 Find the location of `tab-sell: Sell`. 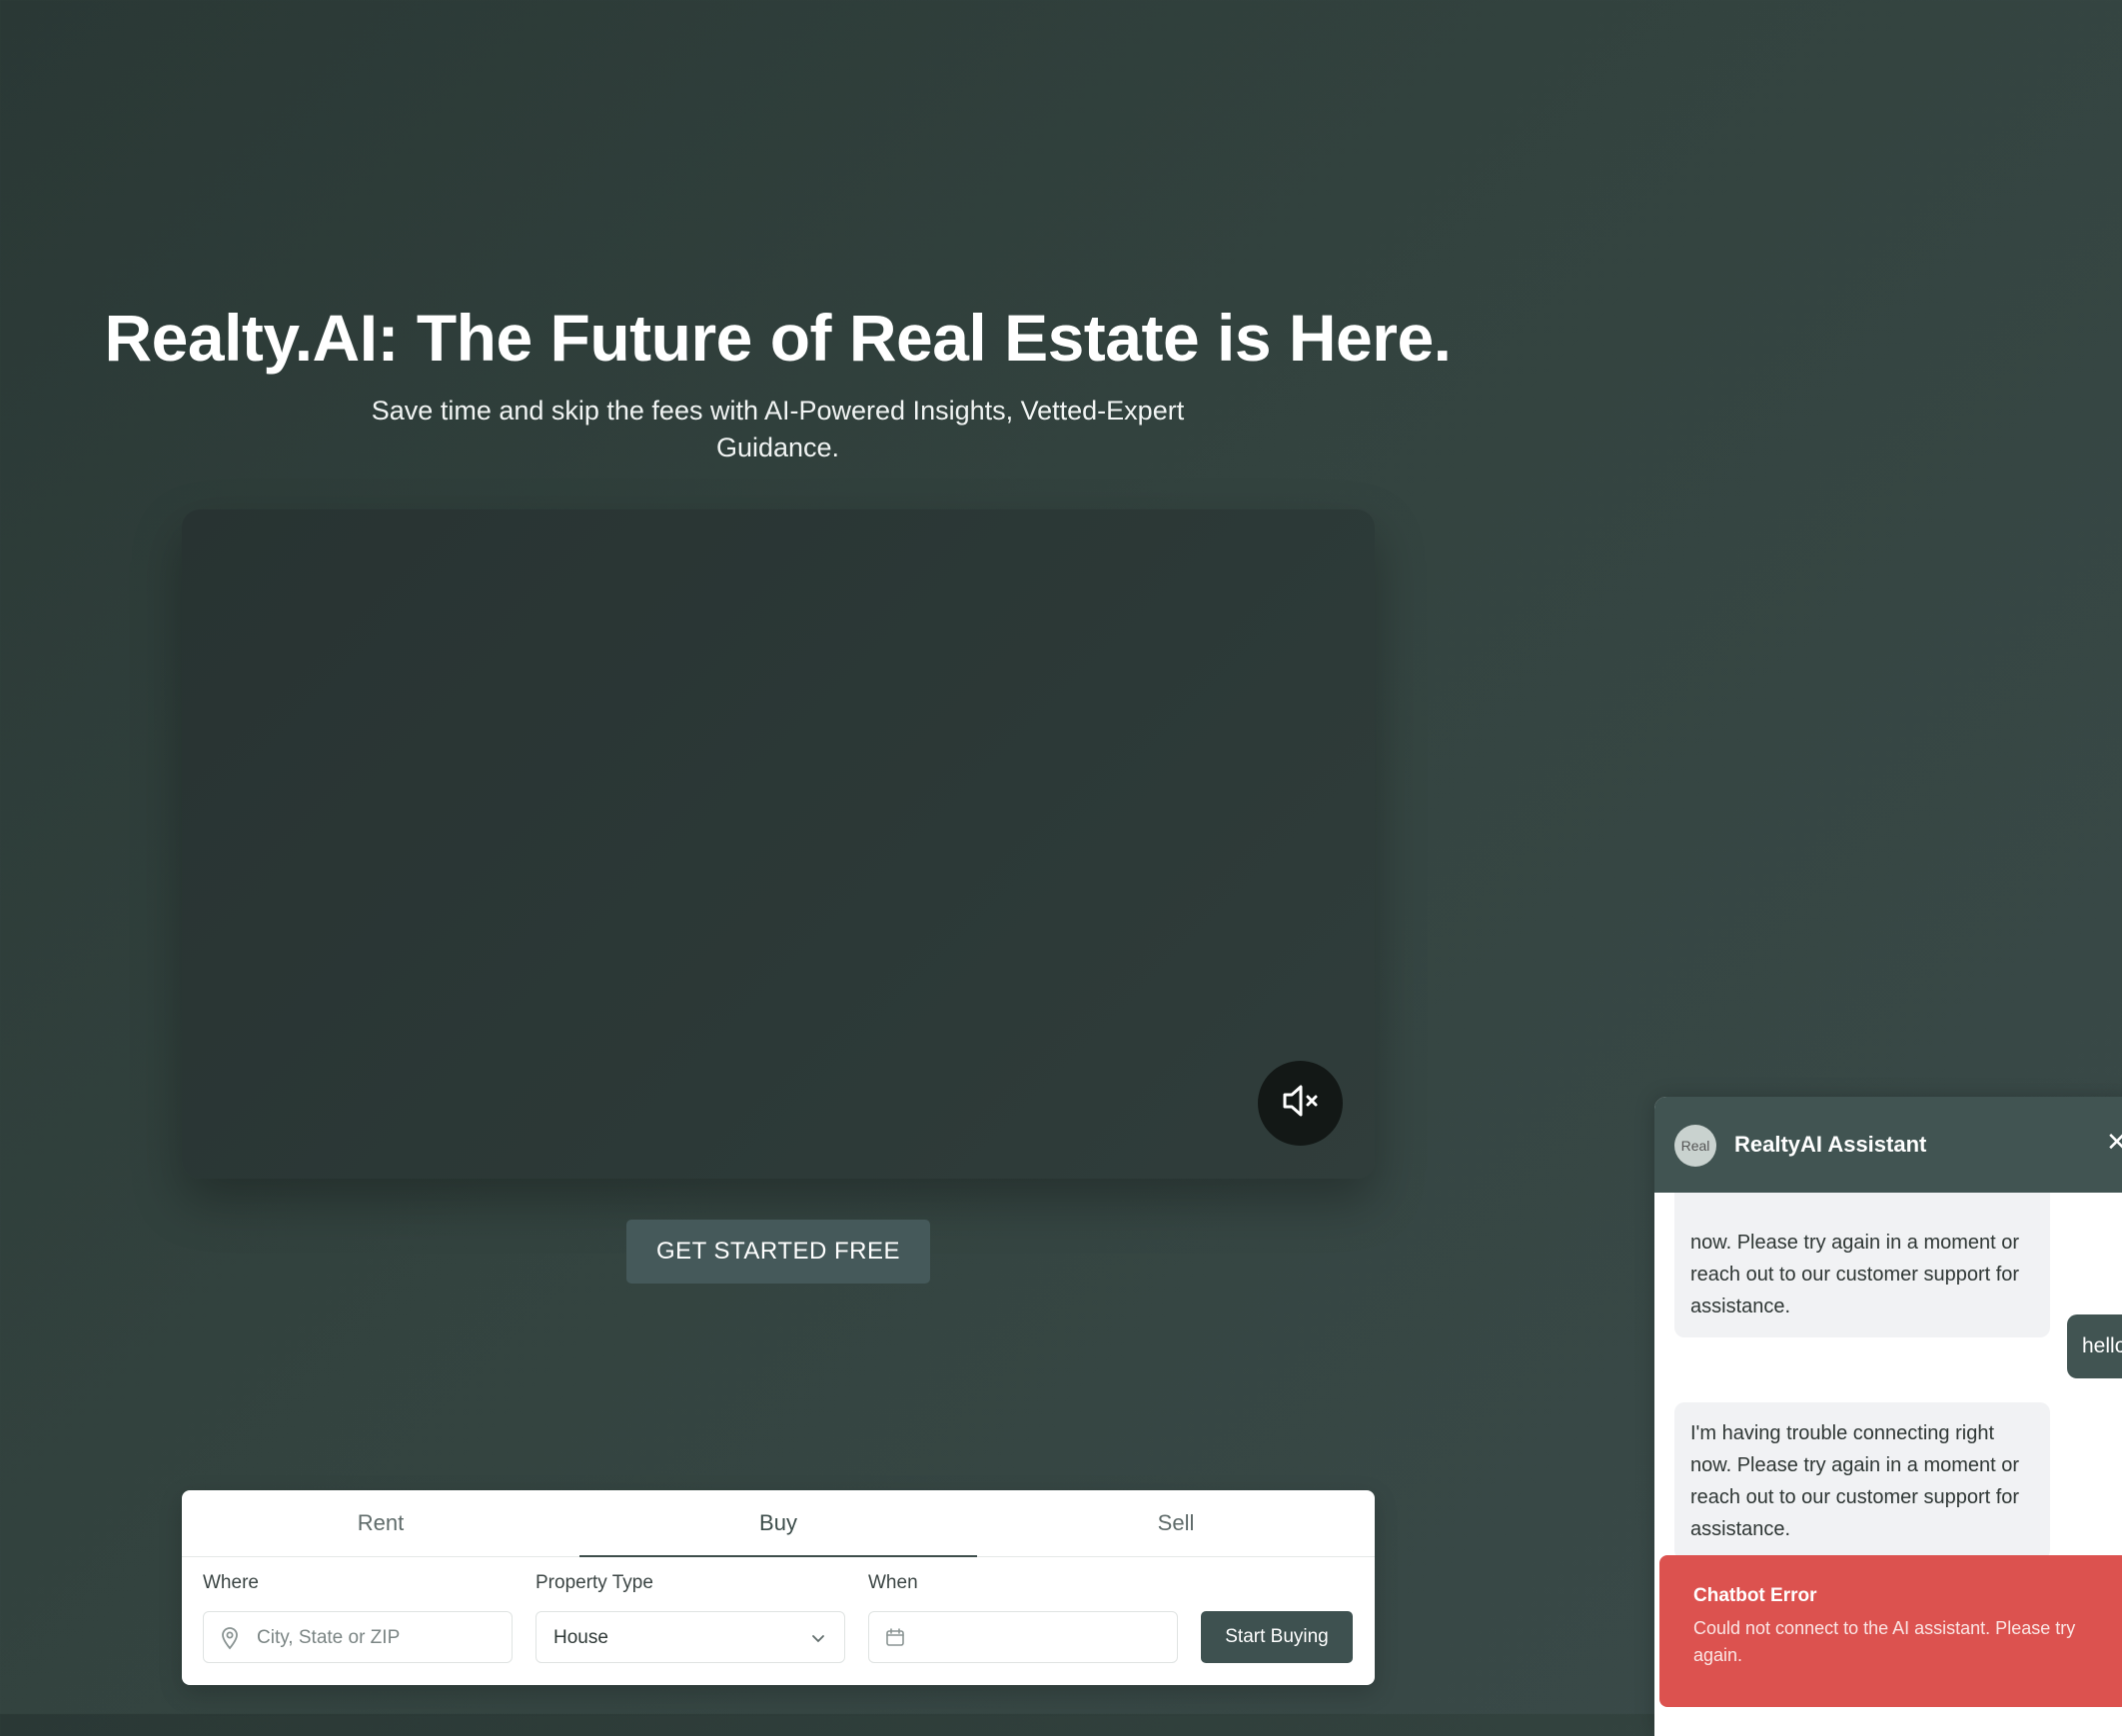

tab-sell: Sell is located at coordinates (1176, 1523).